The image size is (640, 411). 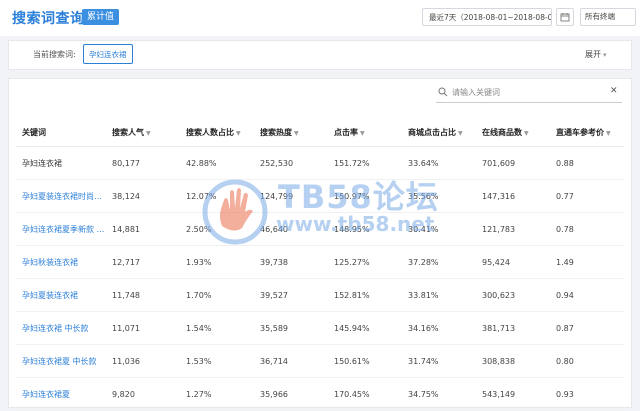 What do you see at coordinates (143, 328) in the screenshot?
I see `table-cell: 11,071` at bounding box center [143, 328].